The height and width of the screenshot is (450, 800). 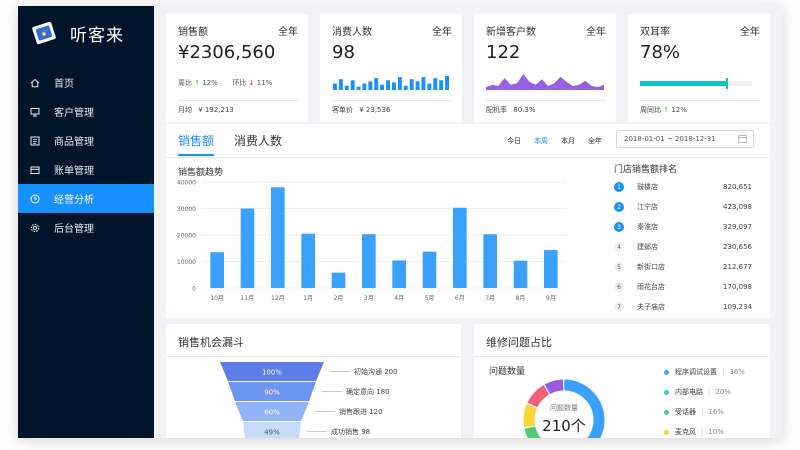 I want to click on legend-label: 程序调试设置, so click(x=696, y=372).